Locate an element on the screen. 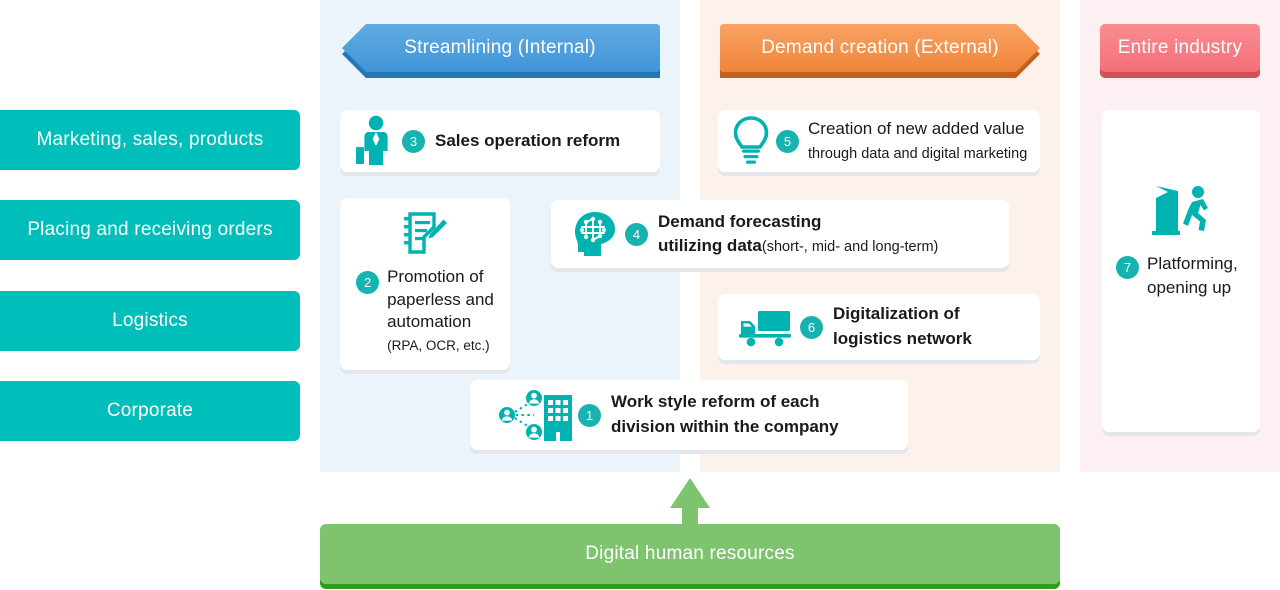 The image size is (1280, 590). category-label: Corporate is located at coordinates (150, 410).